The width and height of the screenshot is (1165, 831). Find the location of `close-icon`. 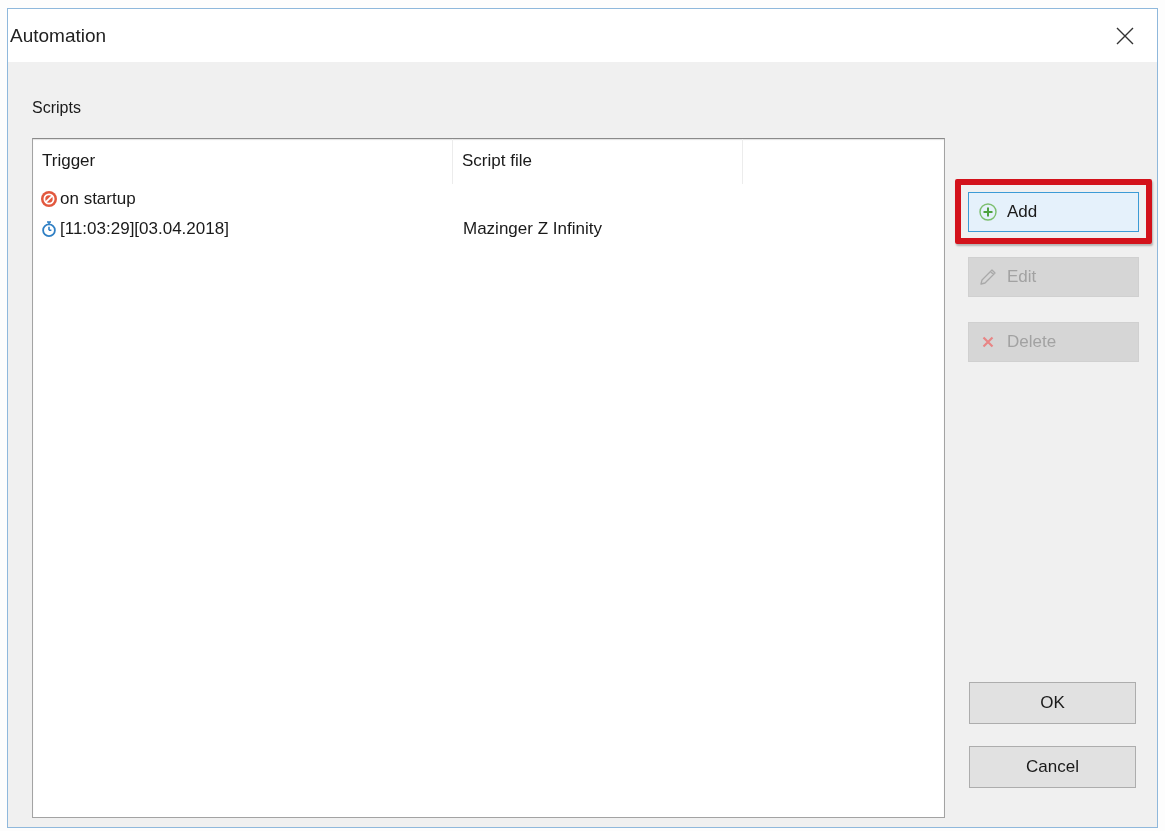

close-icon is located at coordinates (1125, 35).